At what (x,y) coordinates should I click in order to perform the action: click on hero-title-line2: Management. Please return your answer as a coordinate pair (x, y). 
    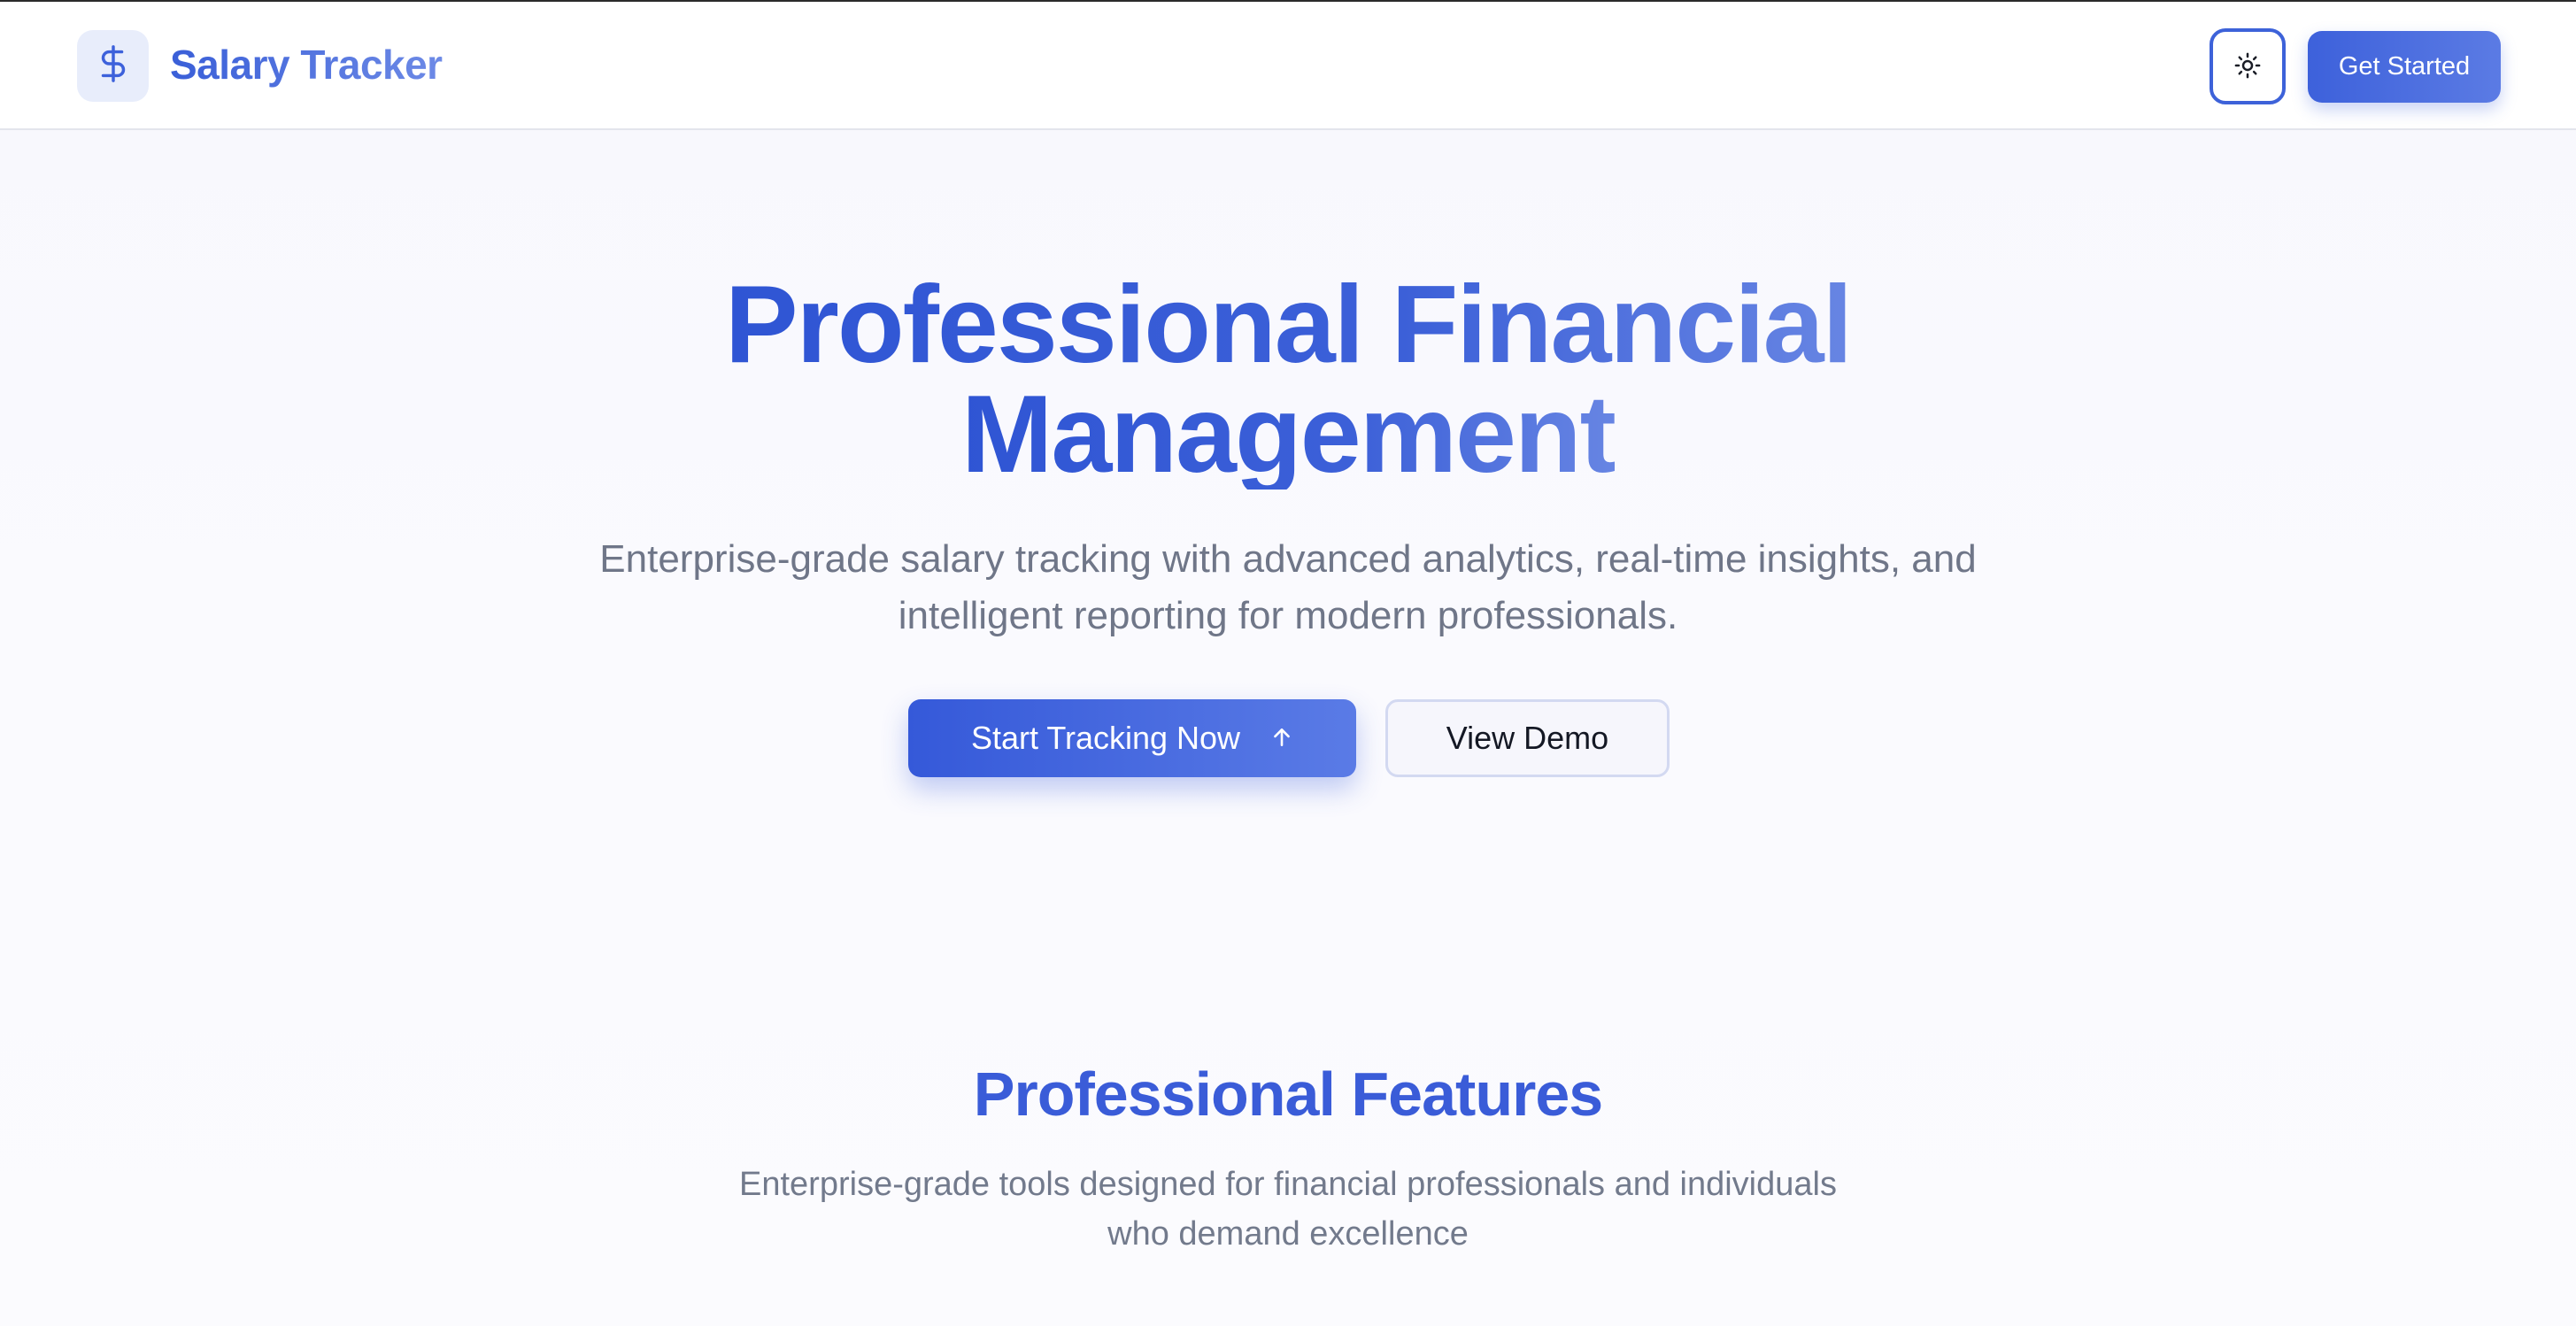
    Looking at the image, I should click on (1288, 435).